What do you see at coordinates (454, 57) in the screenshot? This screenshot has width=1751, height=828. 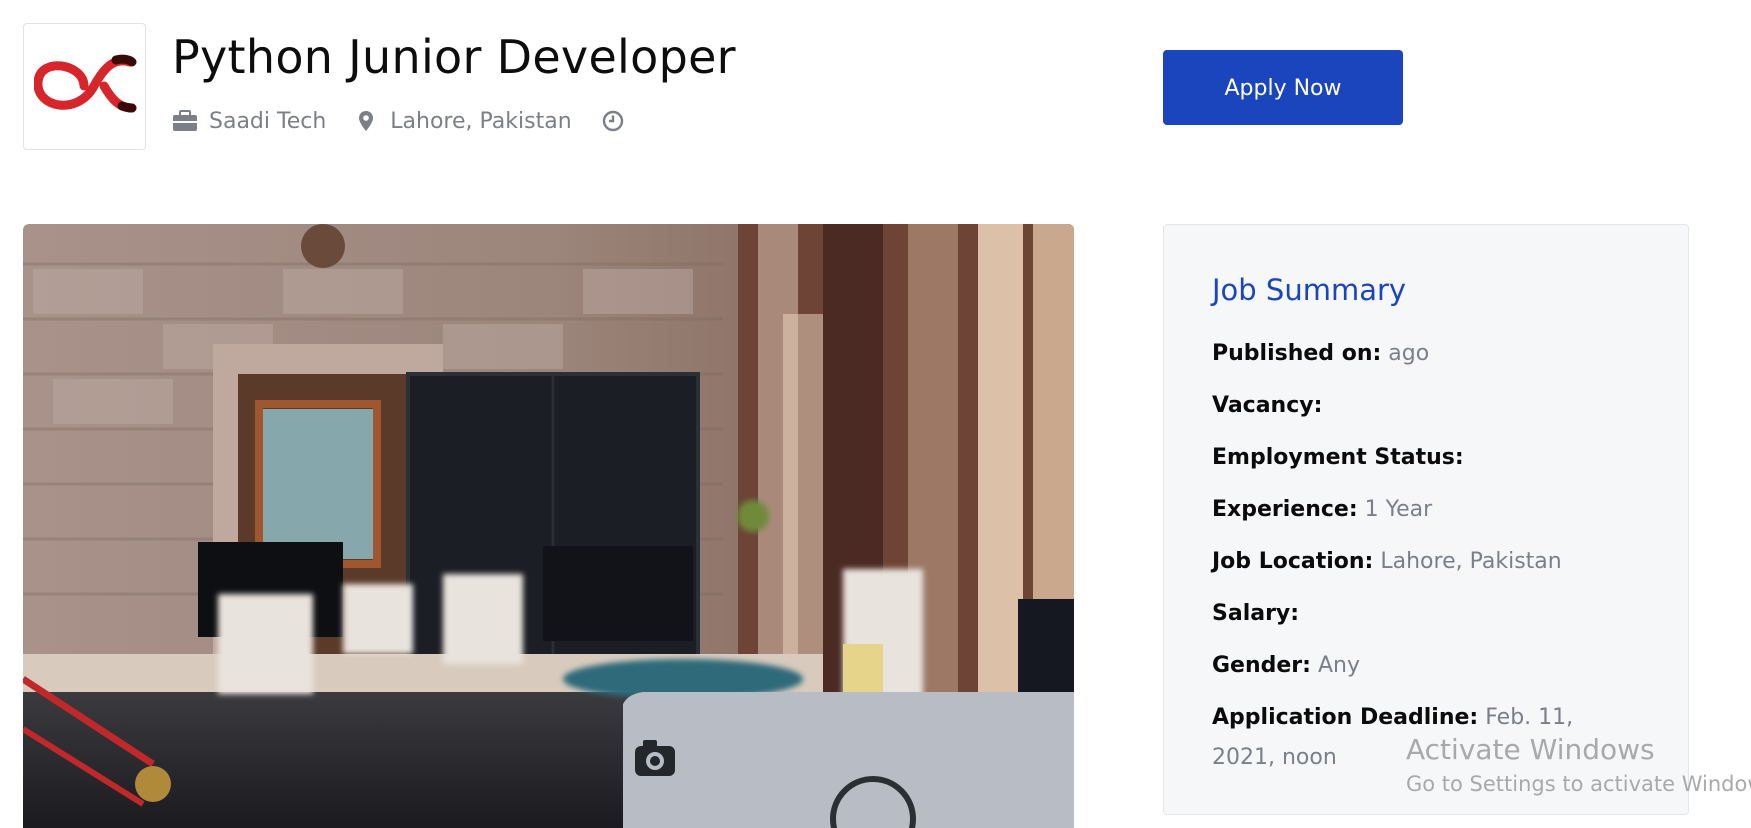 I see `job-title: Python Junior Developer` at bounding box center [454, 57].